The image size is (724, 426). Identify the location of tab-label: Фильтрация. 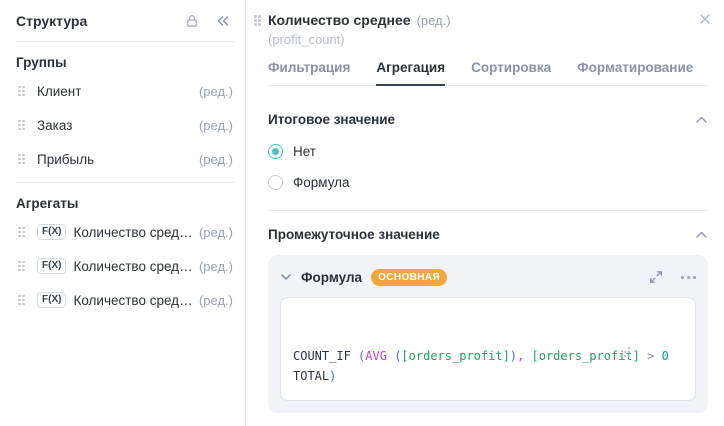
(309, 67).